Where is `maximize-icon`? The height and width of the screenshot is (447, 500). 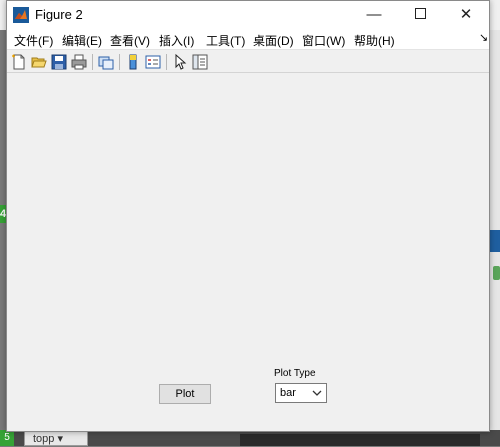
maximize-icon is located at coordinates (420, 14).